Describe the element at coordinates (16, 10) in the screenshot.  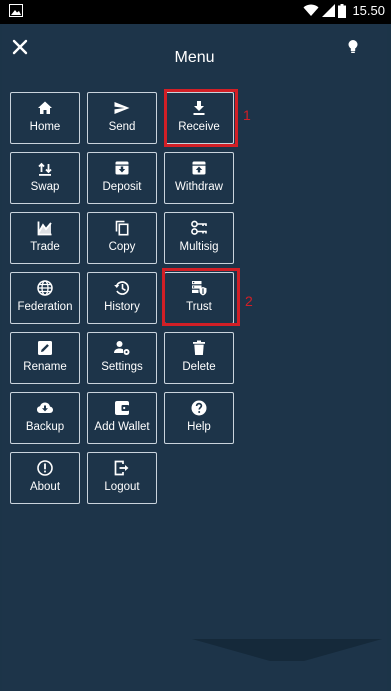
I see `image-icon` at that location.